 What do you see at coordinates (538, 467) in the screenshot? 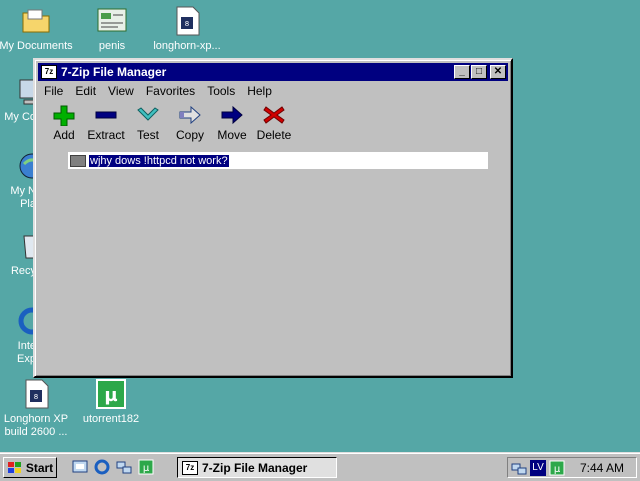
I see `language-indicator: LV` at bounding box center [538, 467].